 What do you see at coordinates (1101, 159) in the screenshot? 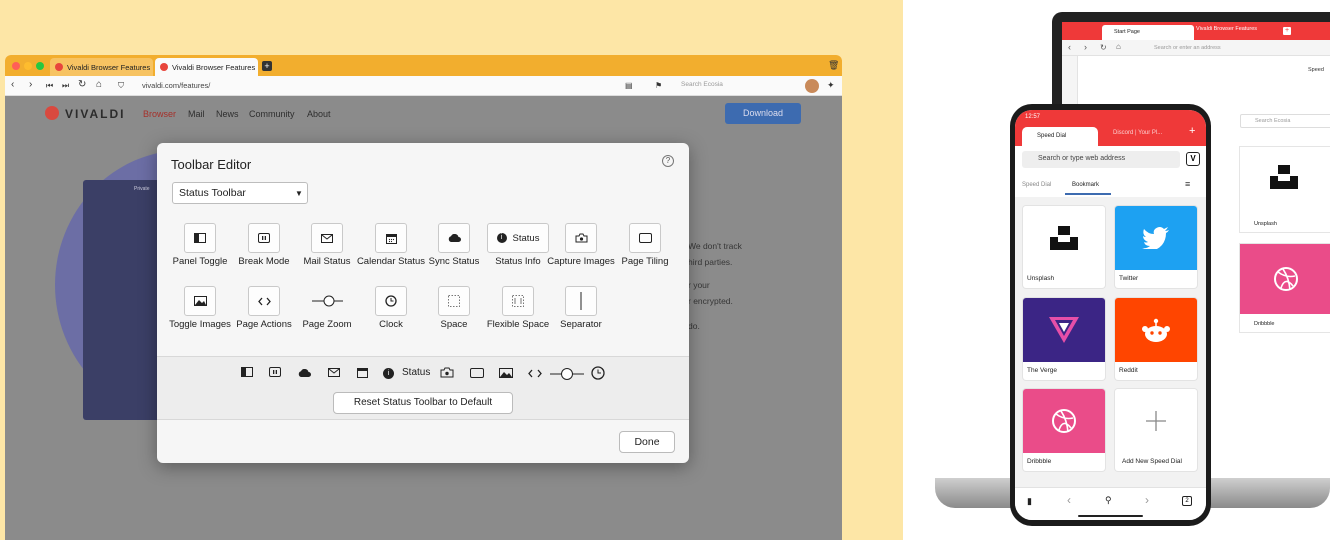
I see `phone-address-field: Search or type web address` at bounding box center [1101, 159].